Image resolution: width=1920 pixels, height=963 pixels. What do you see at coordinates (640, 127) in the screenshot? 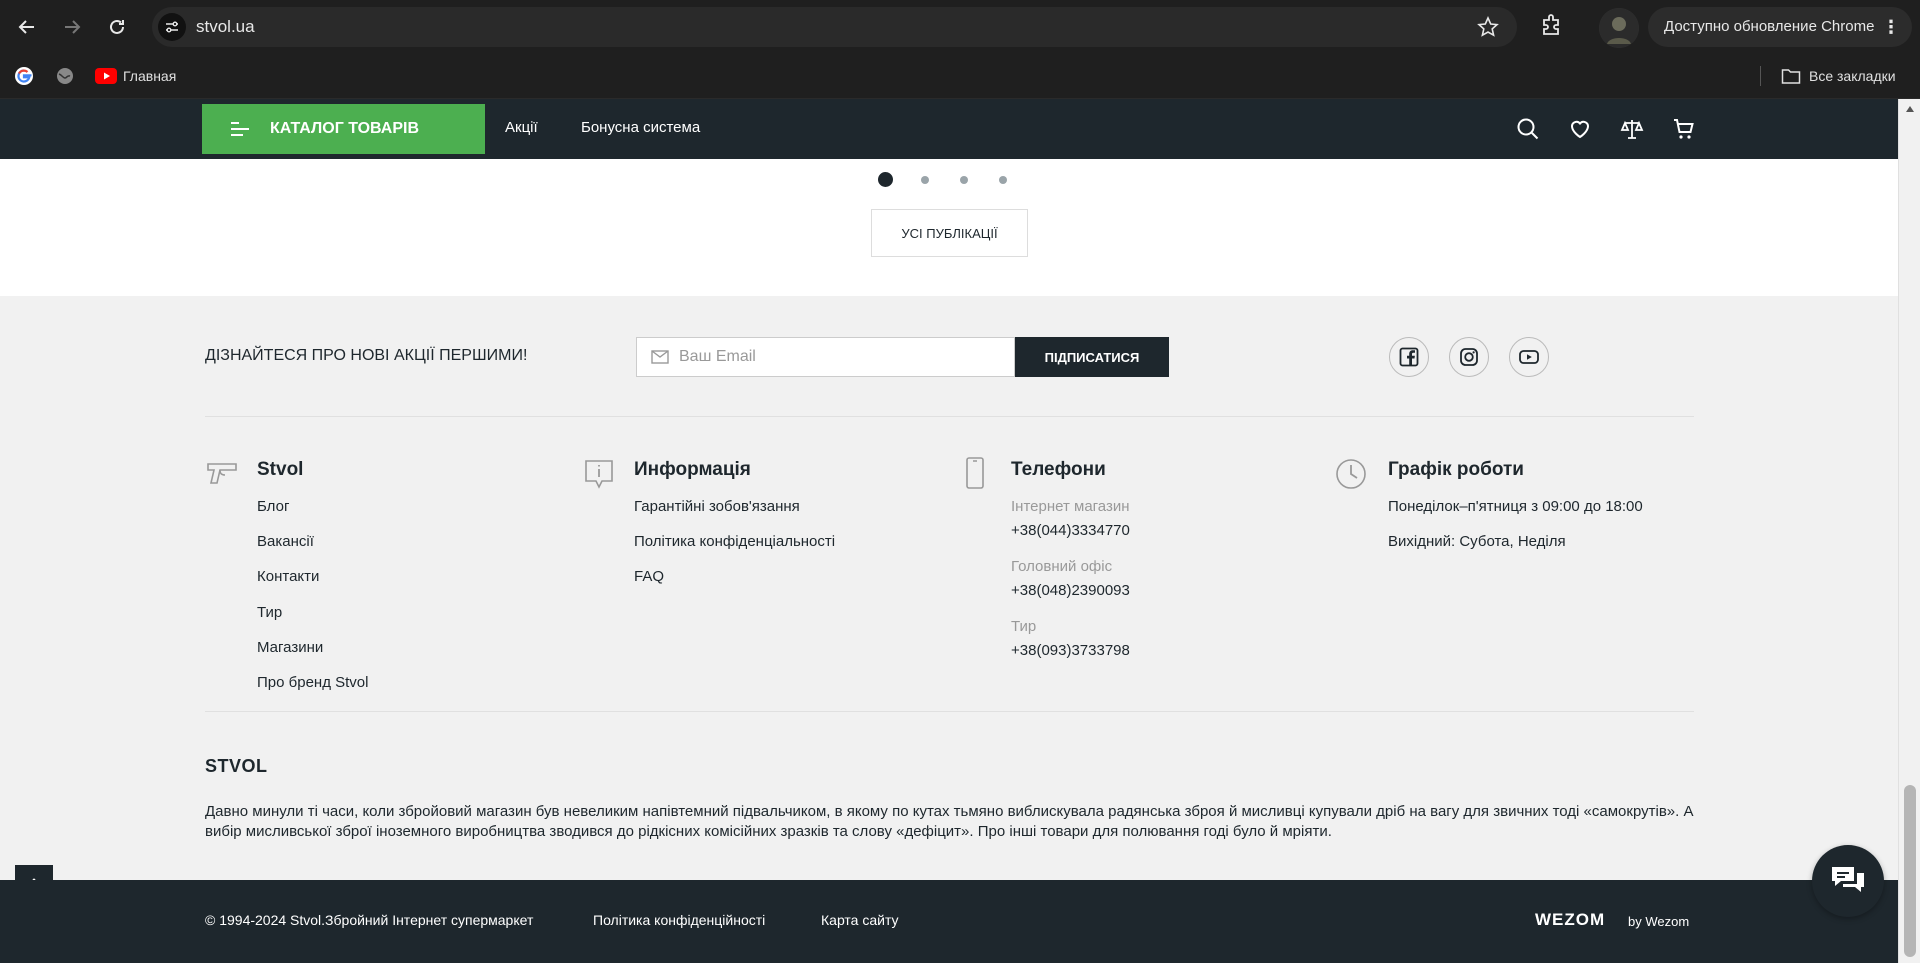
I see `nav-link-bonus: Бонусна система` at bounding box center [640, 127].